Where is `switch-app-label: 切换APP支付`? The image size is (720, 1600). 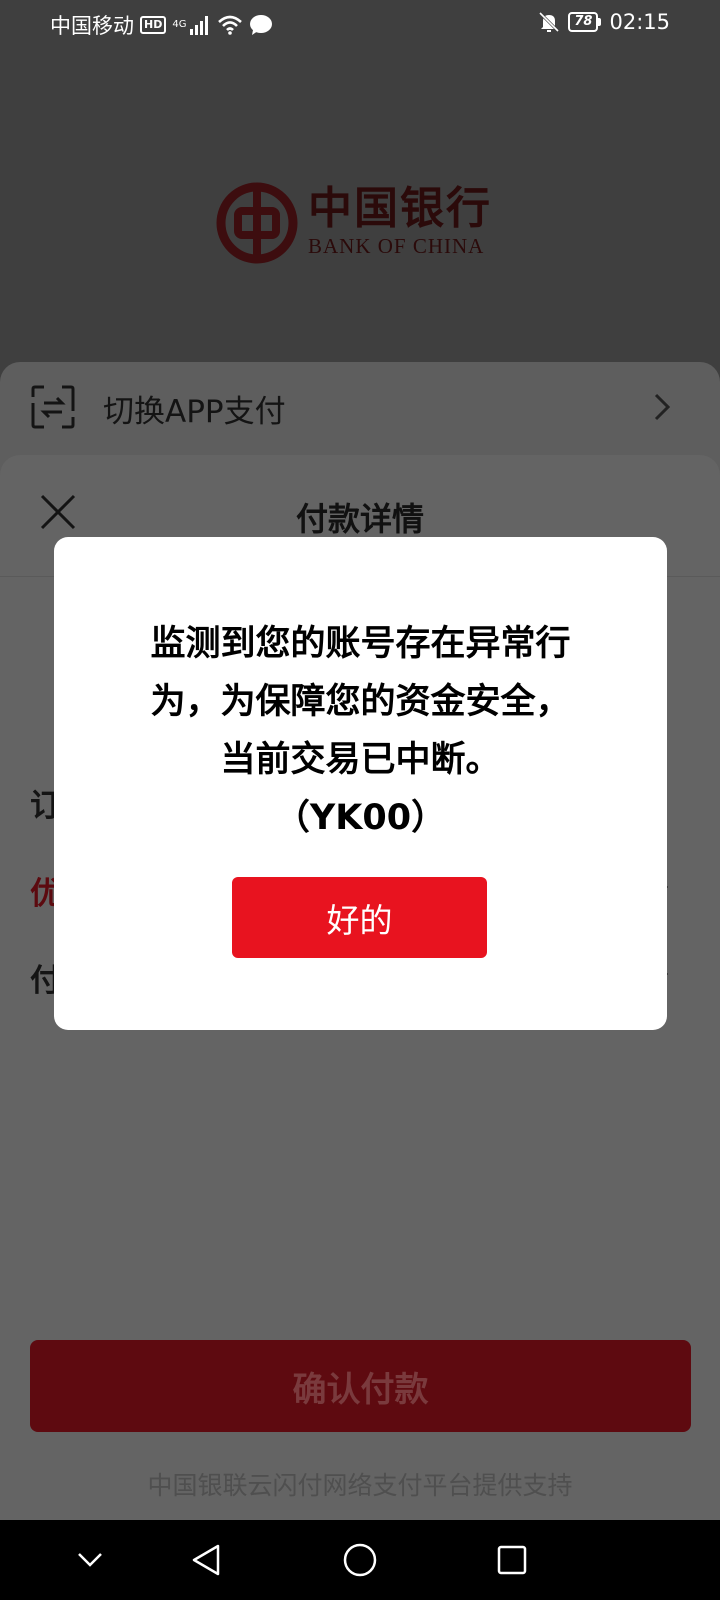 switch-app-label: 切换APP支付 is located at coordinates (194, 408).